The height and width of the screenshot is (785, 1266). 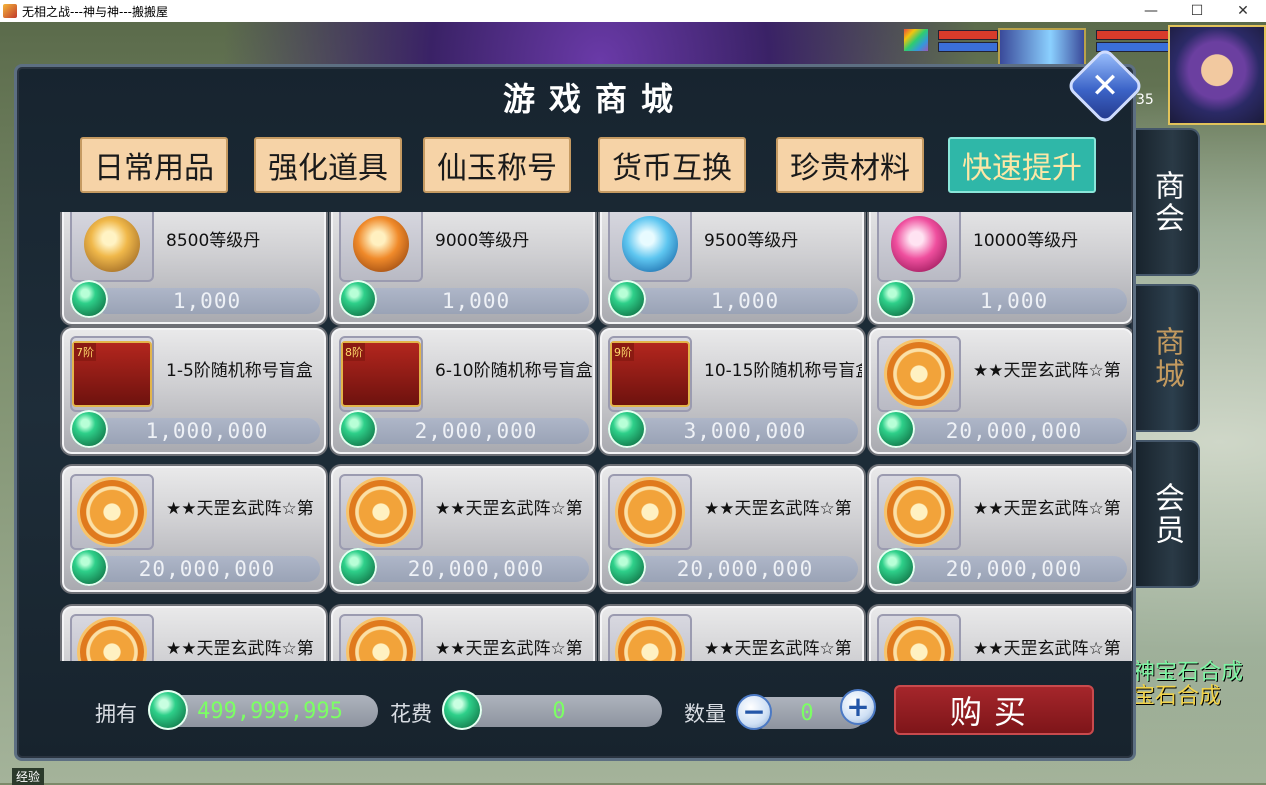 What do you see at coordinates (28, 776) in the screenshot?
I see `exp-label: 经验` at bounding box center [28, 776].